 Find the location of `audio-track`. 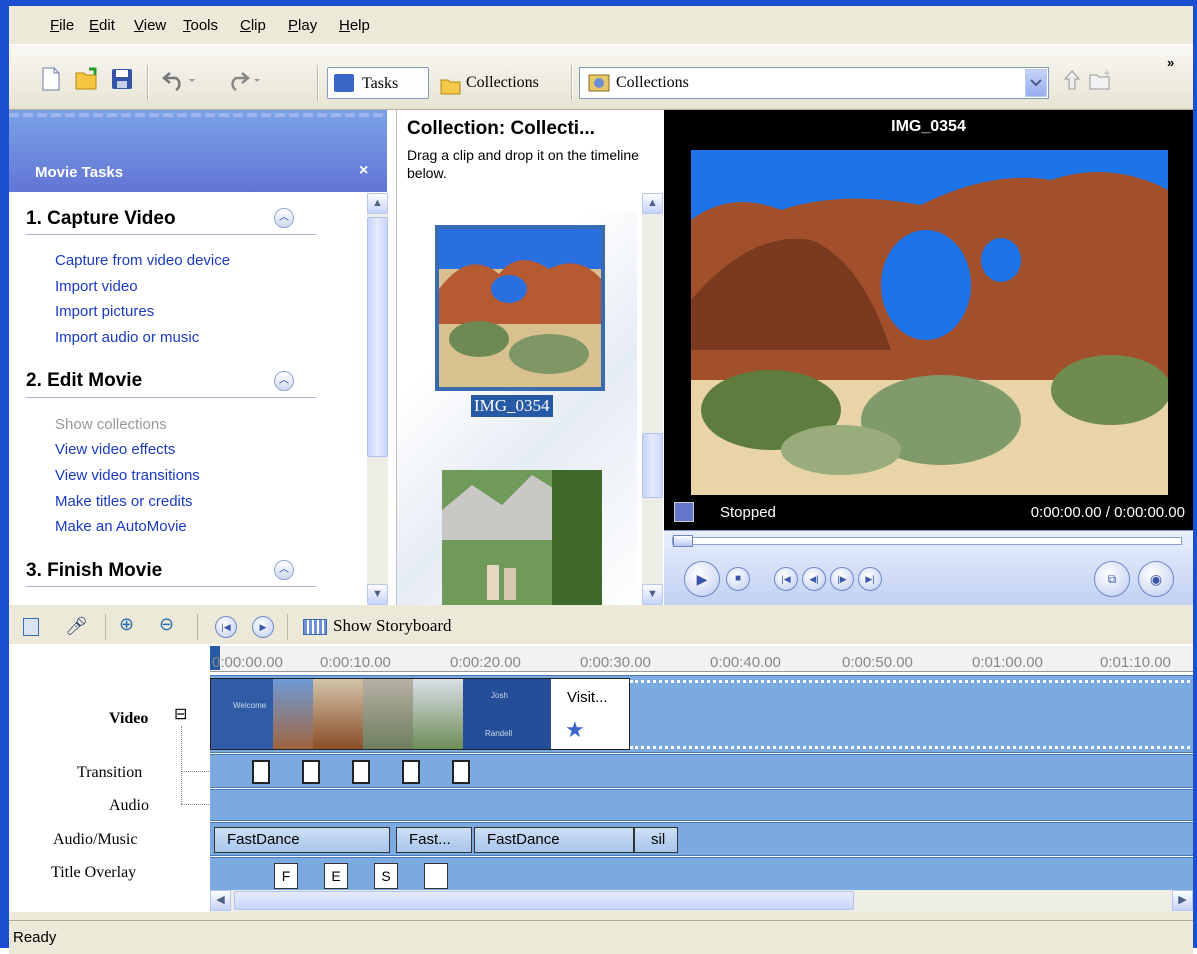

audio-track is located at coordinates (701, 805).